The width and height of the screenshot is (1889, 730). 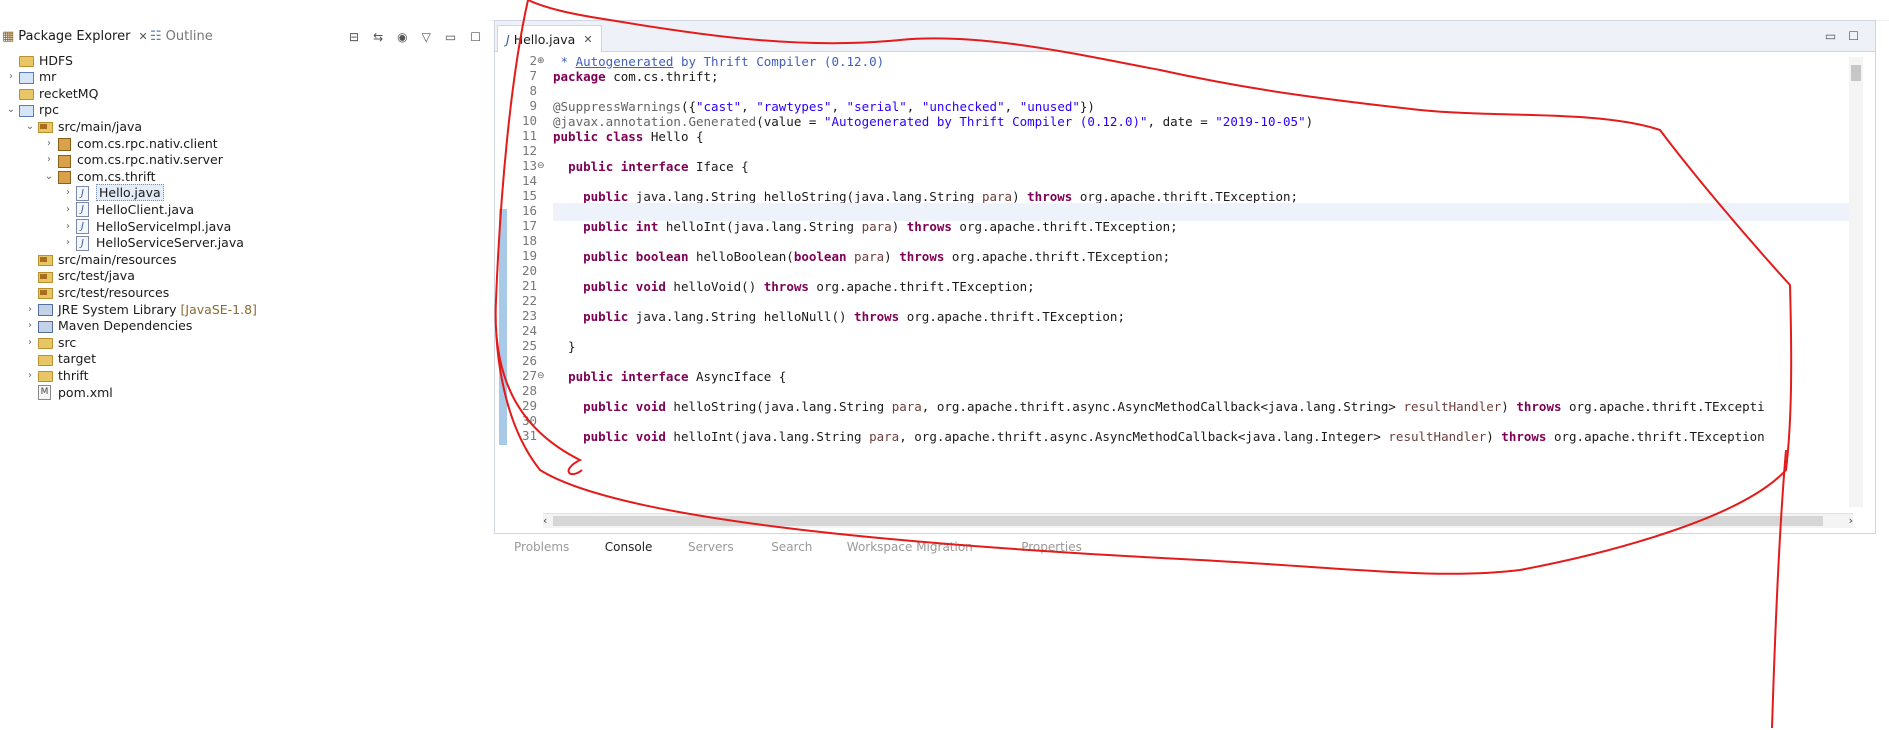 What do you see at coordinates (67, 342) in the screenshot?
I see `tree-item-label: src` at bounding box center [67, 342].